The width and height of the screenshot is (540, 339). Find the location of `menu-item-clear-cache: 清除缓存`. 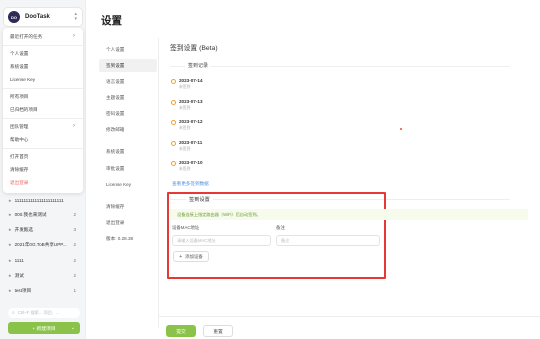

menu-item-clear-cache: 清除缓存 is located at coordinates (19, 170).